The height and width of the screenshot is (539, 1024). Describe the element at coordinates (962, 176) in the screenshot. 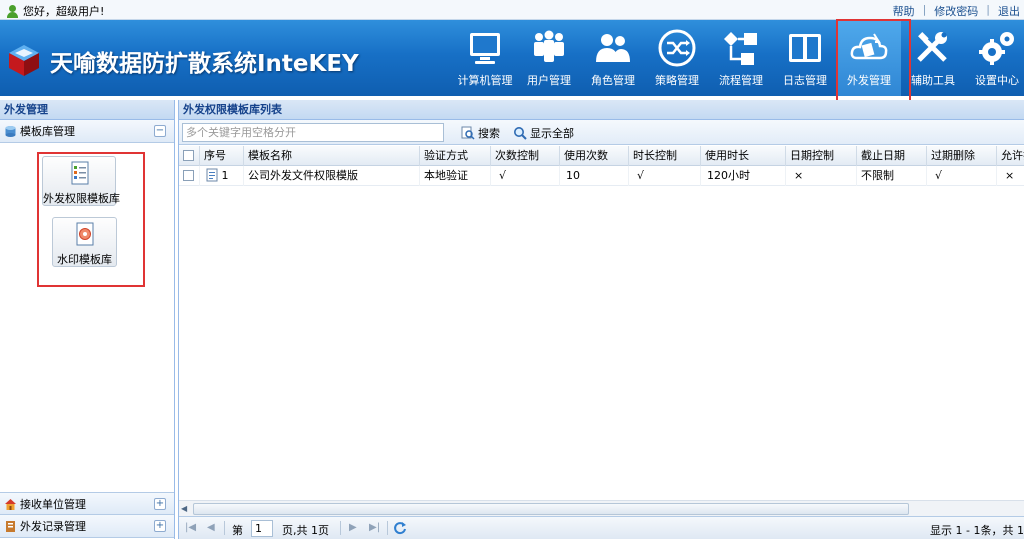

I see `cell-delete-on-expiry: √` at that location.